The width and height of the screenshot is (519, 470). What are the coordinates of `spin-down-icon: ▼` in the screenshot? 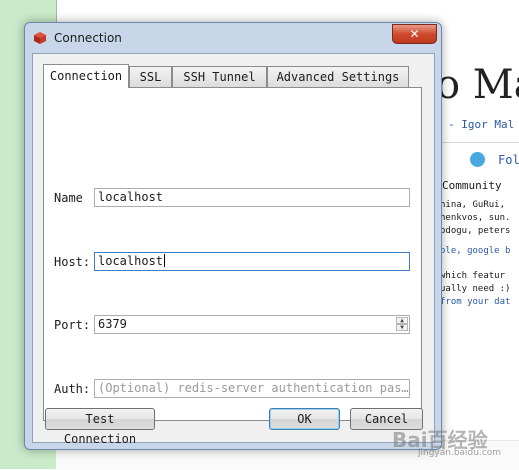 It's located at (402, 327).